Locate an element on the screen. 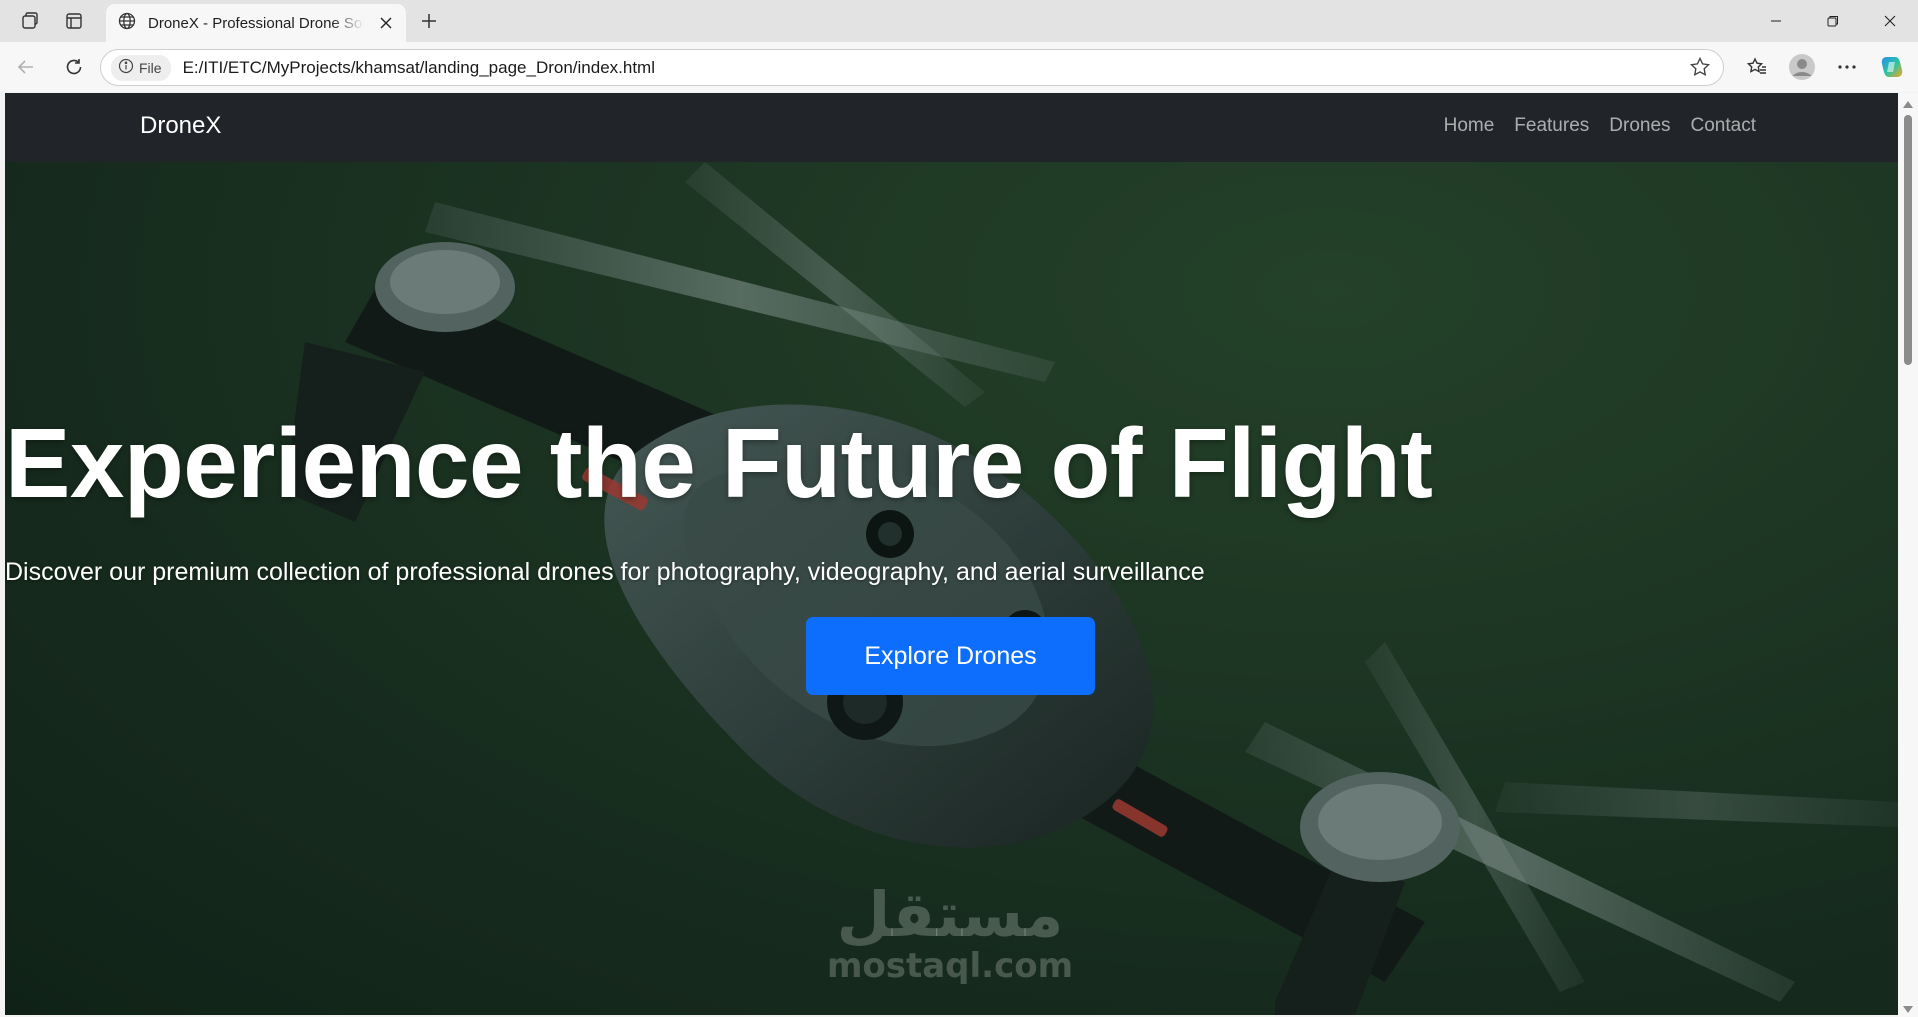 The width and height of the screenshot is (1918, 1017). back-arrow-icon is located at coordinates (26, 67).